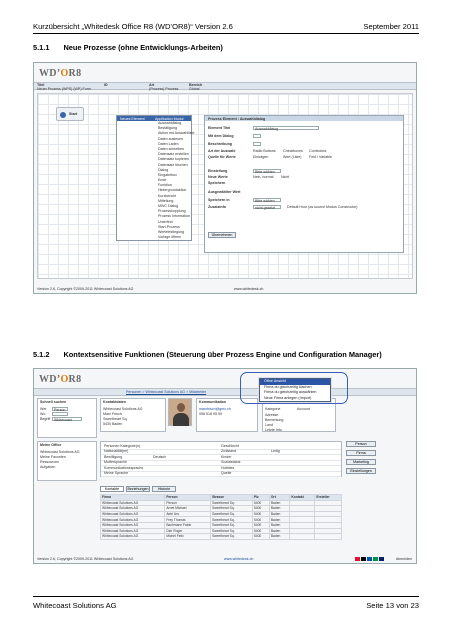  What do you see at coordinates (122, 446) in the screenshot?
I see `detail-label: Personen Kategorie(n)` at bounding box center [122, 446].